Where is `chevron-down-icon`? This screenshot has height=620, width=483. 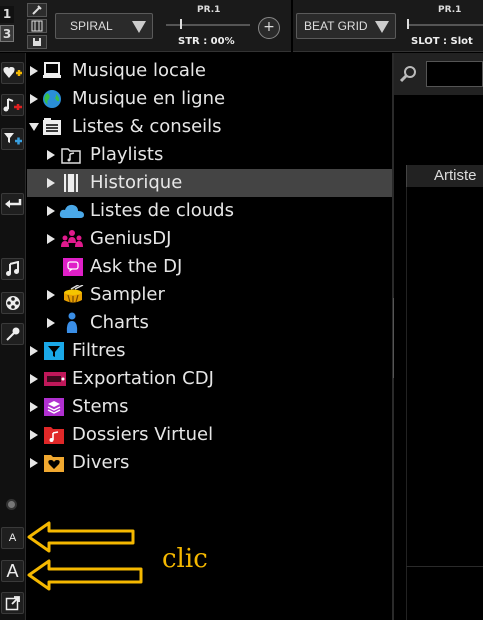
chevron-down-icon is located at coordinates (139, 27).